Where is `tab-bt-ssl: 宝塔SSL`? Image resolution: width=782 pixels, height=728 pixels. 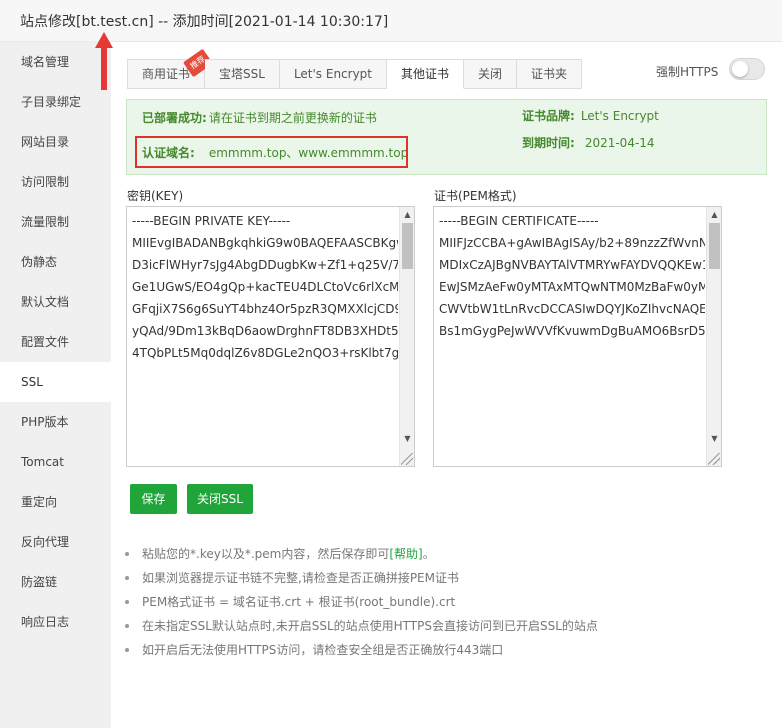 tab-bt-ssl: 宝塔SSL is located at coordinates (242, 74).